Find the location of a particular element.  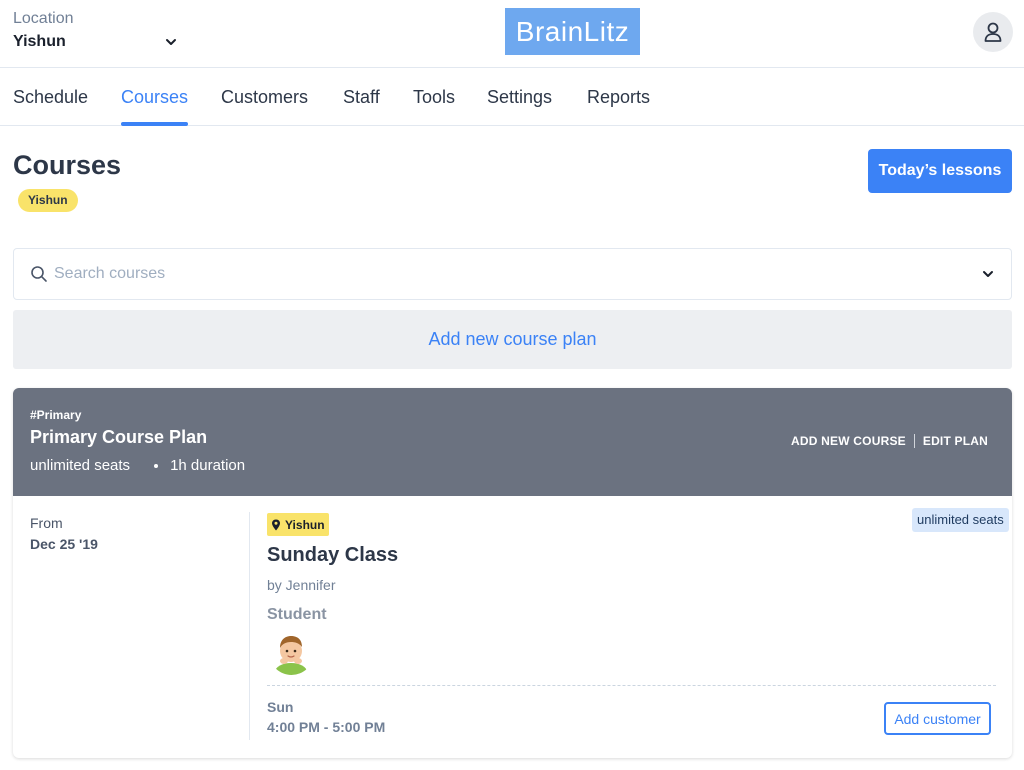

course-teacher: by Jennifer is located at coordinates (301, 585).